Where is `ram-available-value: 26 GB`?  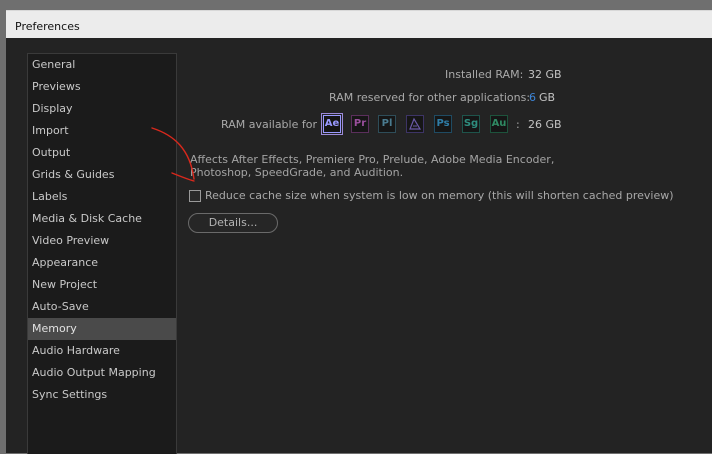 ram-available-value: 26 GB is located at coordinates (545, 124).